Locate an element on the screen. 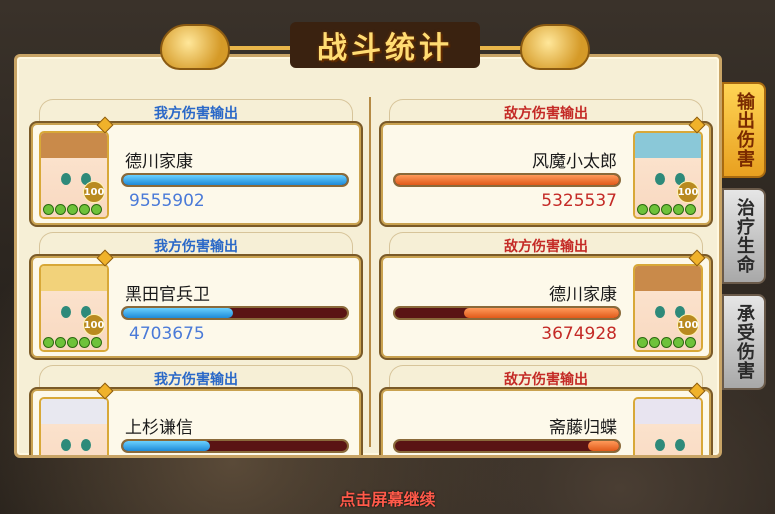  tab-healing: 治疗生命 is located at coordinates (744, 236).